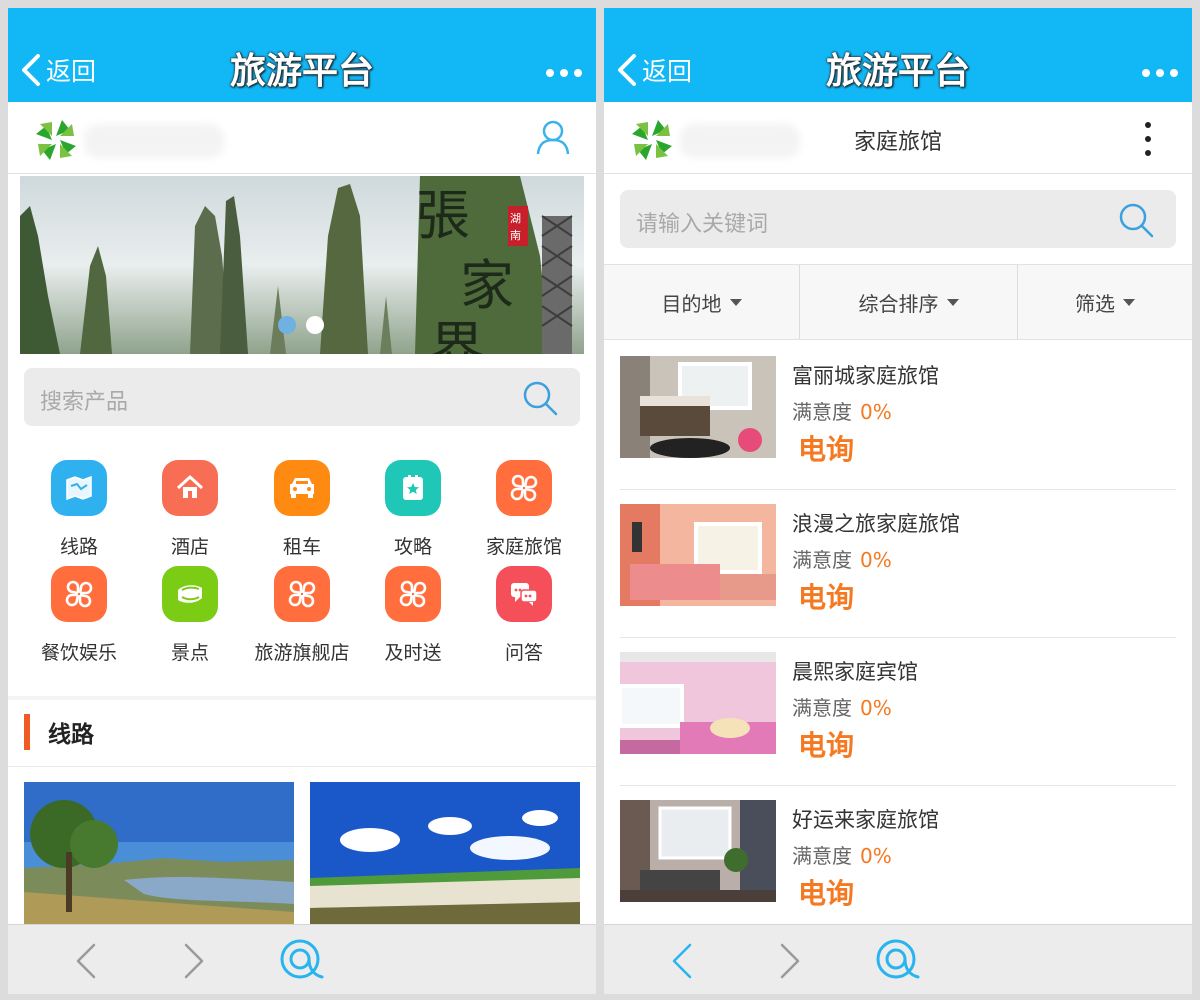  Describe the element at coordinates (457, 335) in the screenshot. I see `banner-calligraphy-3: 界` at that location.